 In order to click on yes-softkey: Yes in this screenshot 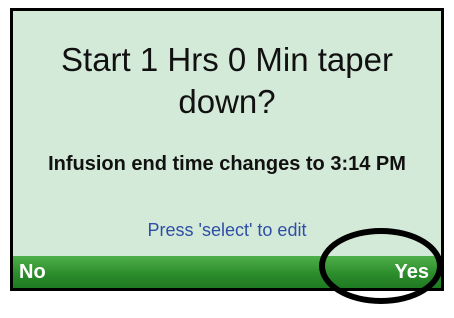, I will do `click(412, 272)`.